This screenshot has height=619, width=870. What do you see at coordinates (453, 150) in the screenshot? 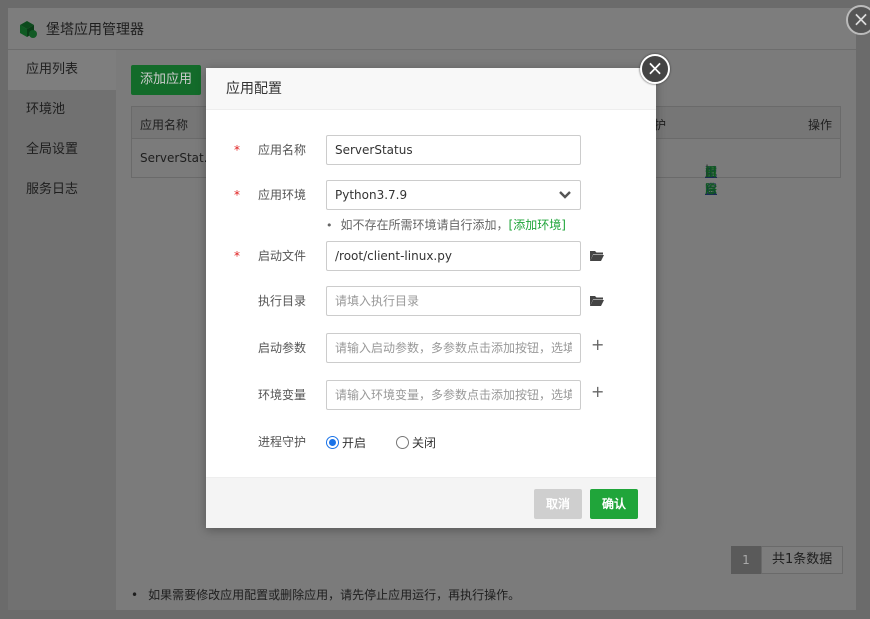
I see `app-name-input` at bounding box center [453, 150].